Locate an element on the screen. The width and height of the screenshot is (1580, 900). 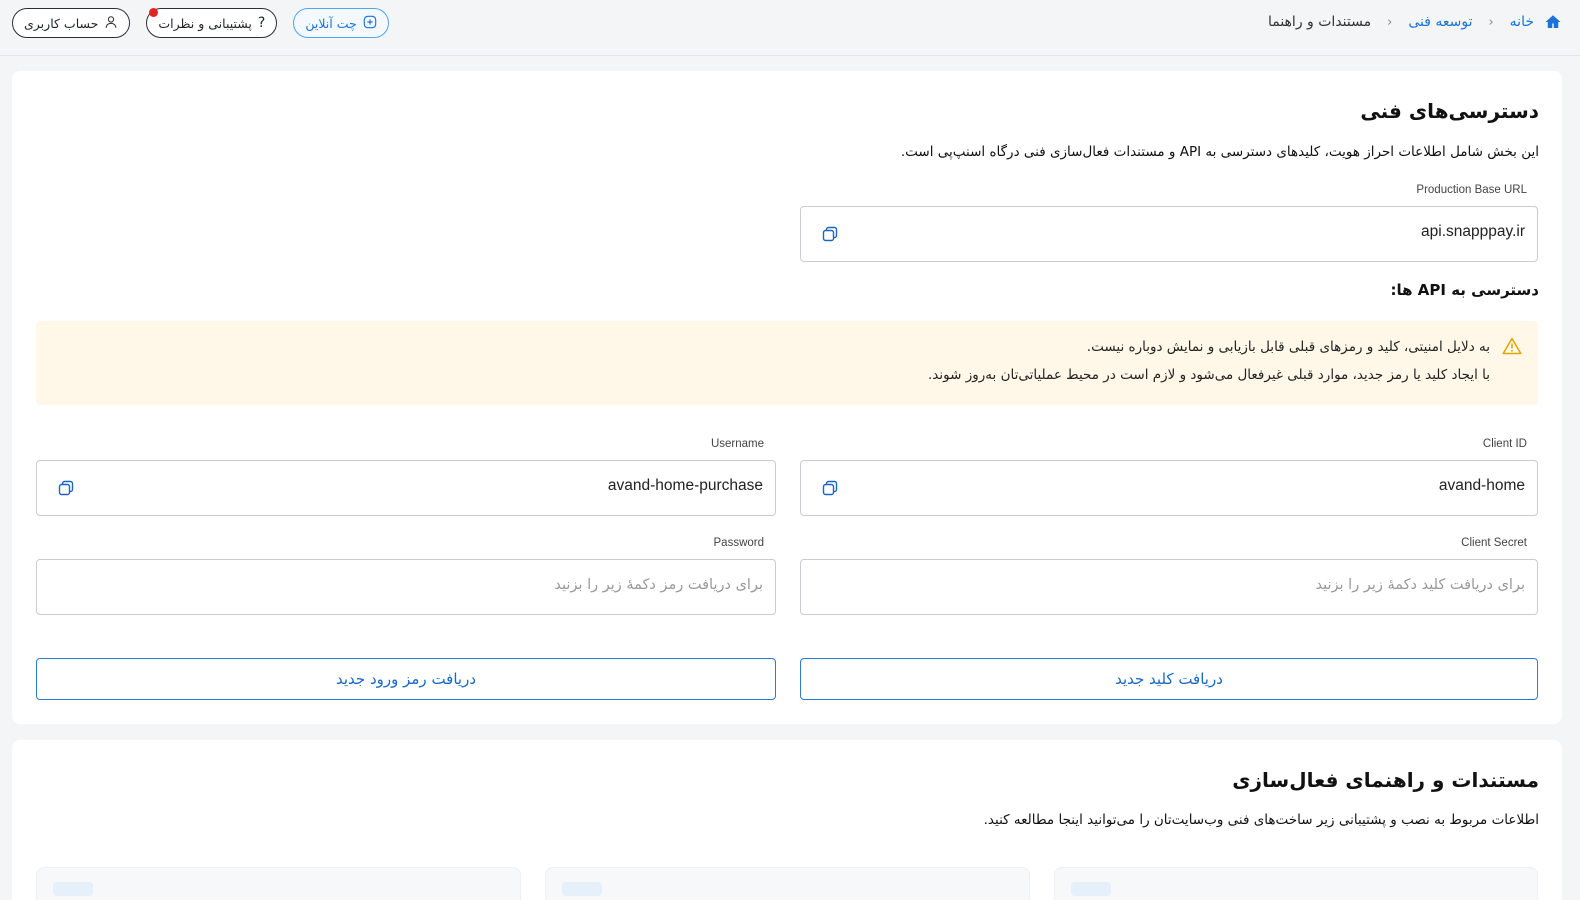
account-label: حساب کاربری is located at coordinates (61, 23).